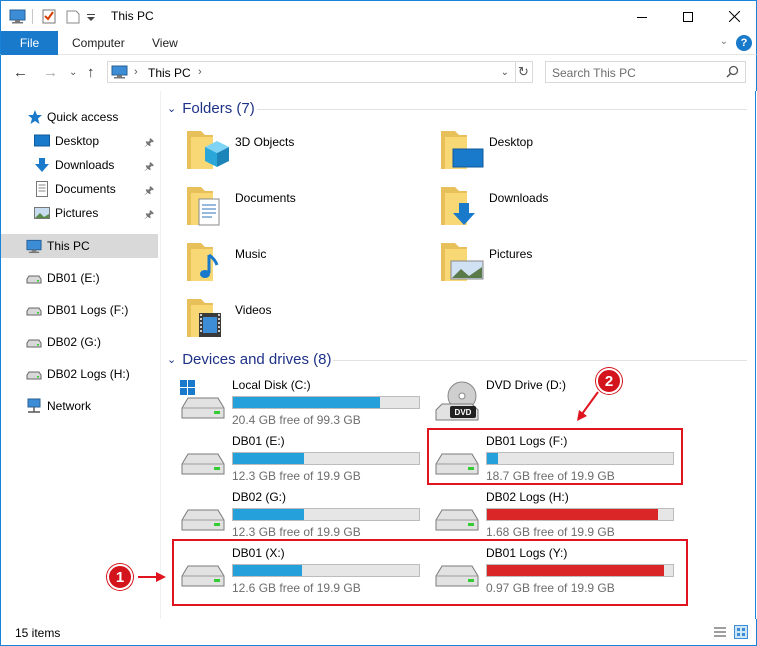 This screenshot has height=646, width=757. Describe the element at coordinates (251, 254) in the screenshot. I see `folder-name: Music` at that location.